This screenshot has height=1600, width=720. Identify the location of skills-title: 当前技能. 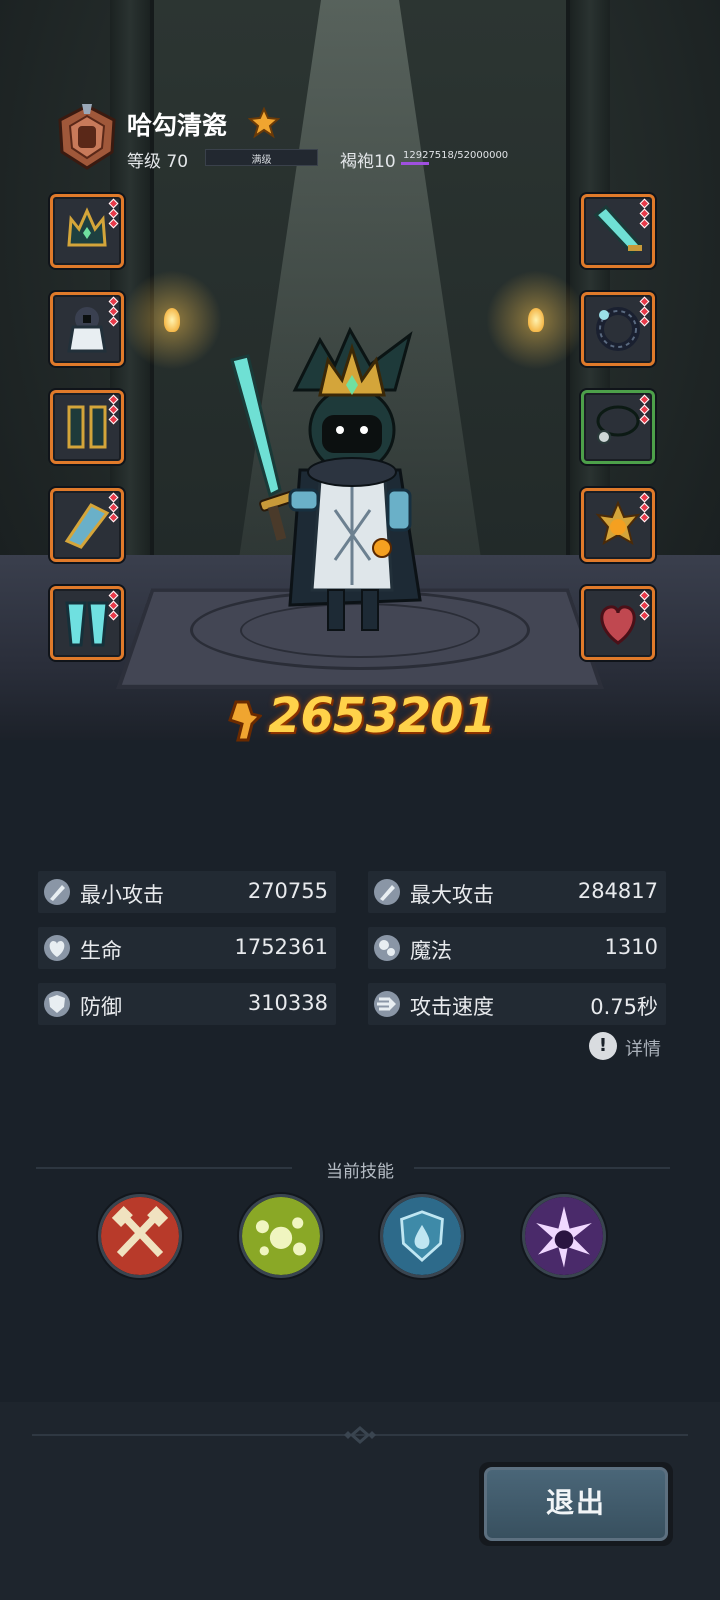
(360, 1172).